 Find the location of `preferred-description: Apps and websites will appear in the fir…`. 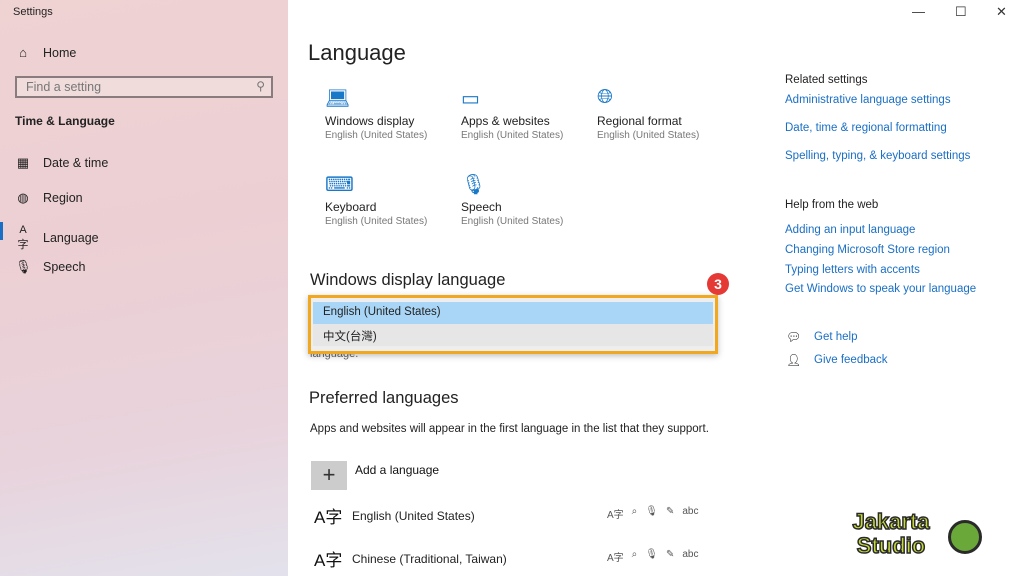

preferred-description: Apps and websites will appear in the fir… is located at coordinates (509, 429).